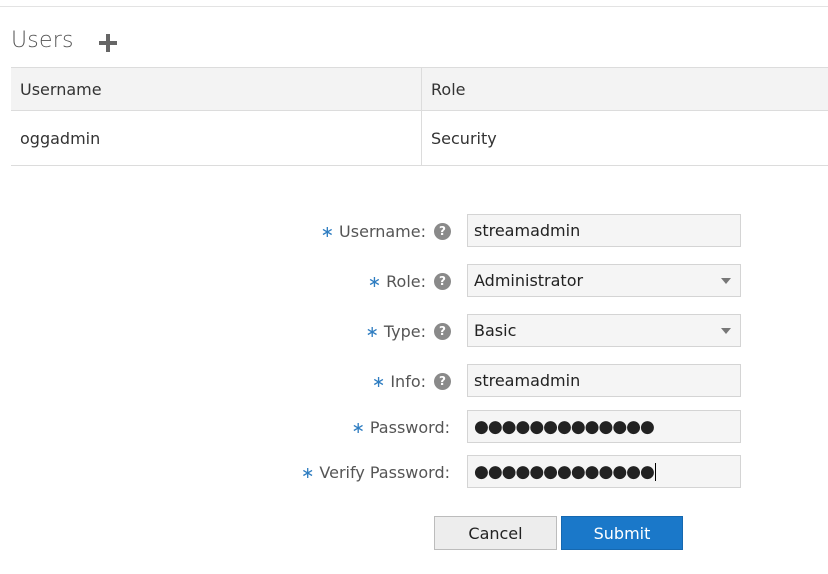 Image resolution: width=828 pixels, height=574 pixels. Describe the element at coordinates (622, 533) in the screenshot. I see `submit-button: Submit` at that location.